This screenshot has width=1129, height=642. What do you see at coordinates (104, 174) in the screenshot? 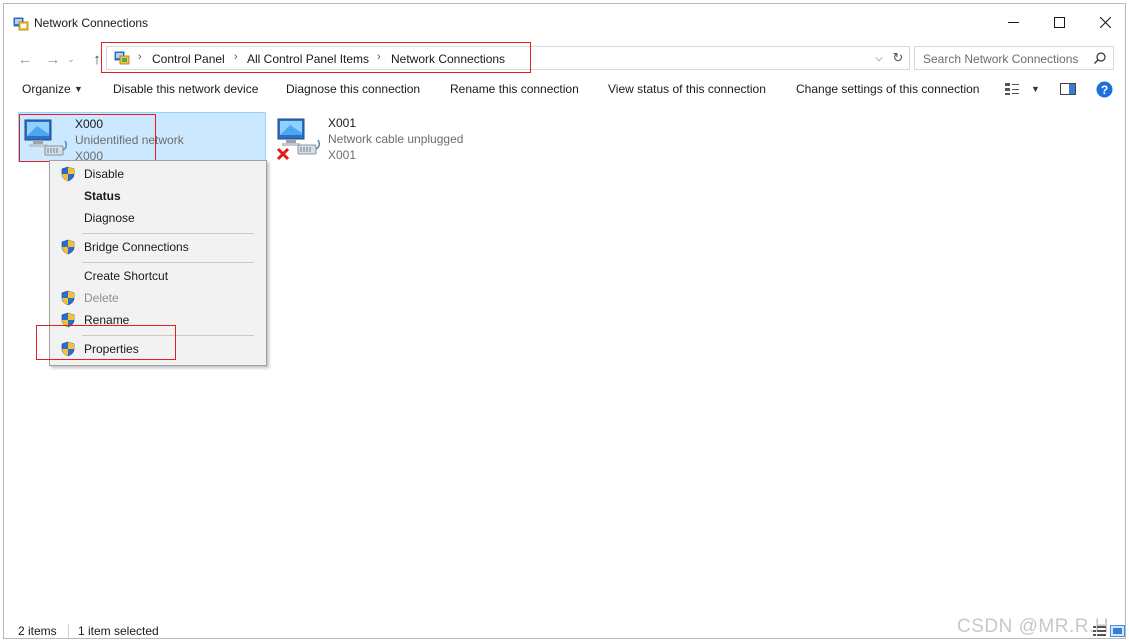
I see `menu-item-label: Disable` at bounding box center [104, 174].